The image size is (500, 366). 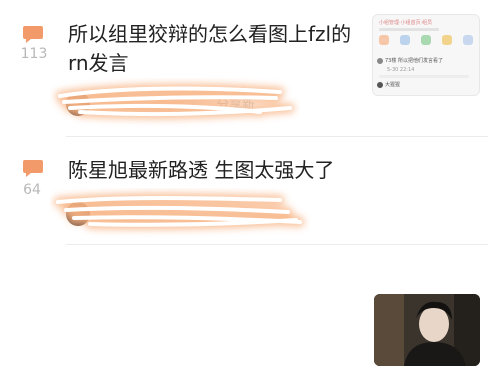 What do you see at coordinates (393, 85) in the screenshot?
I see `thumbnail-row-text: 大猩猩` at bounding box center [393, 85].